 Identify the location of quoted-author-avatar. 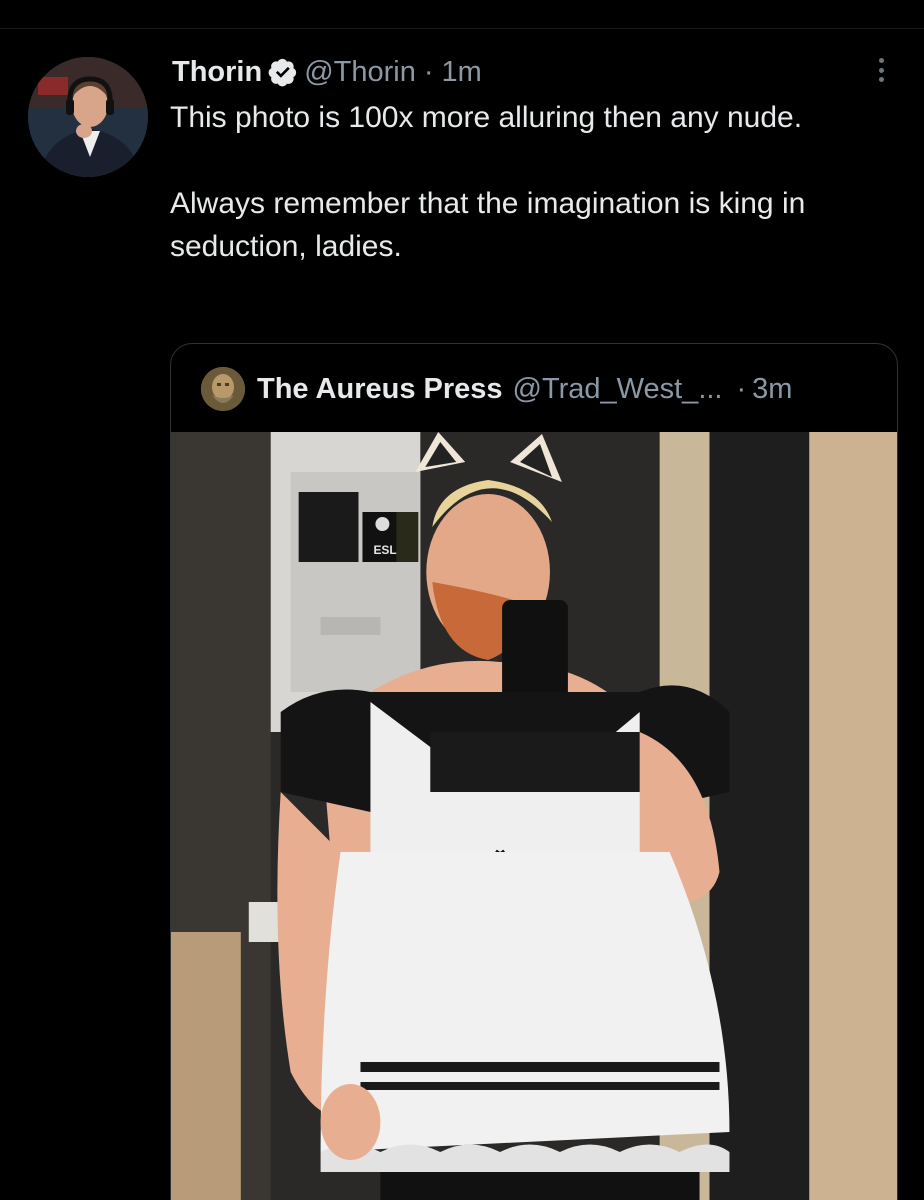
(223, 389).